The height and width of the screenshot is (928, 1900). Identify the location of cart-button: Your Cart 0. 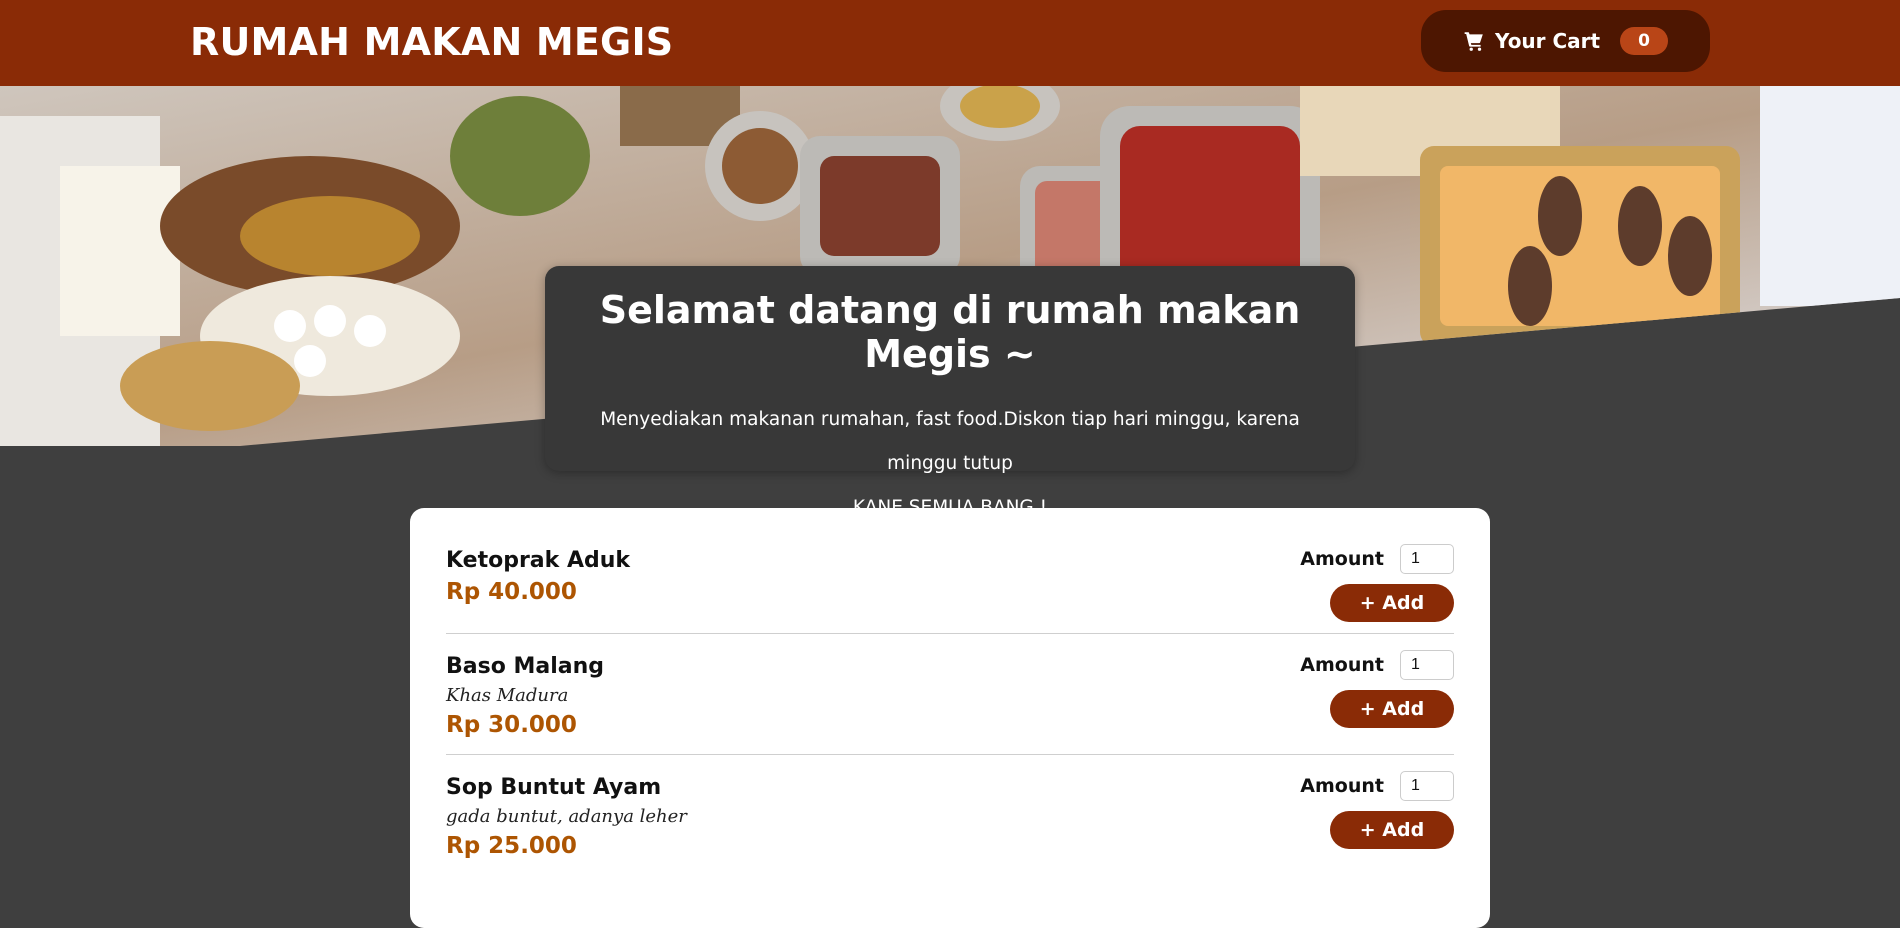
(1565, 41).